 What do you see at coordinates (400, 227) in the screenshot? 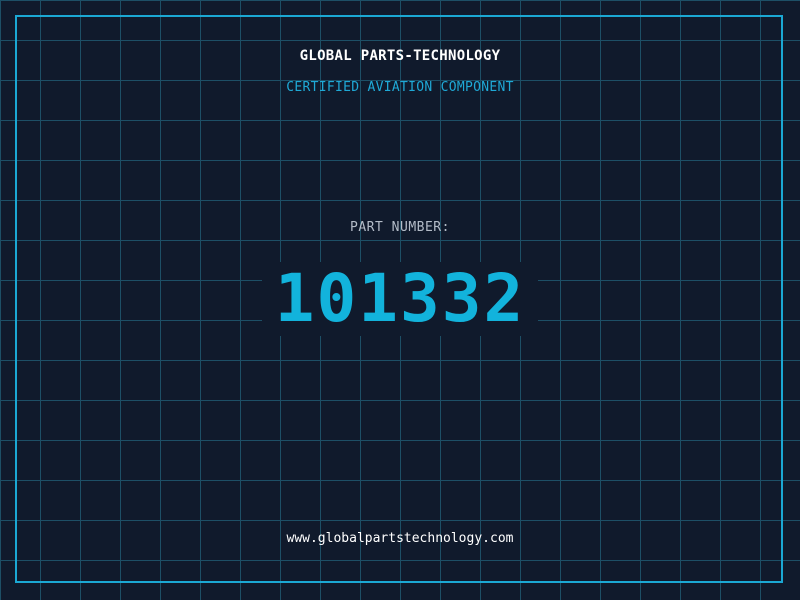
I see `part-number-label: PART NUMBER:` at bounding box center [400, 227].